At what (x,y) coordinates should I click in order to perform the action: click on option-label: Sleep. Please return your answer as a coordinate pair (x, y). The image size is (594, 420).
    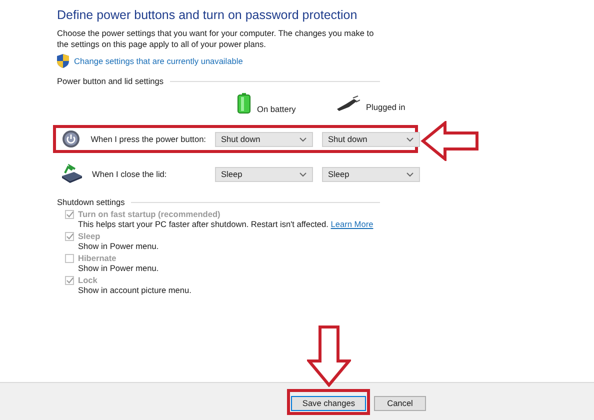
    Looking at the image, I should click on (89, 236).